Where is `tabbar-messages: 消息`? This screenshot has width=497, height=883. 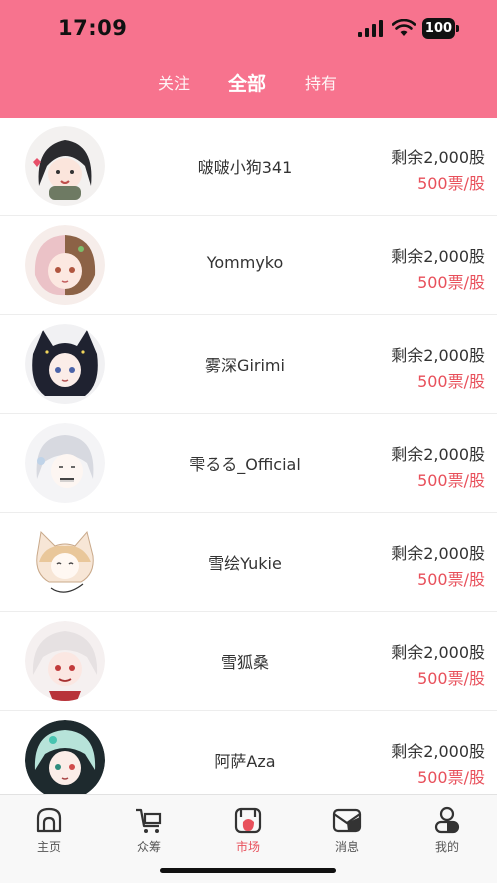
tabbar-messages: 消息 is located at coordinates (347, 831).